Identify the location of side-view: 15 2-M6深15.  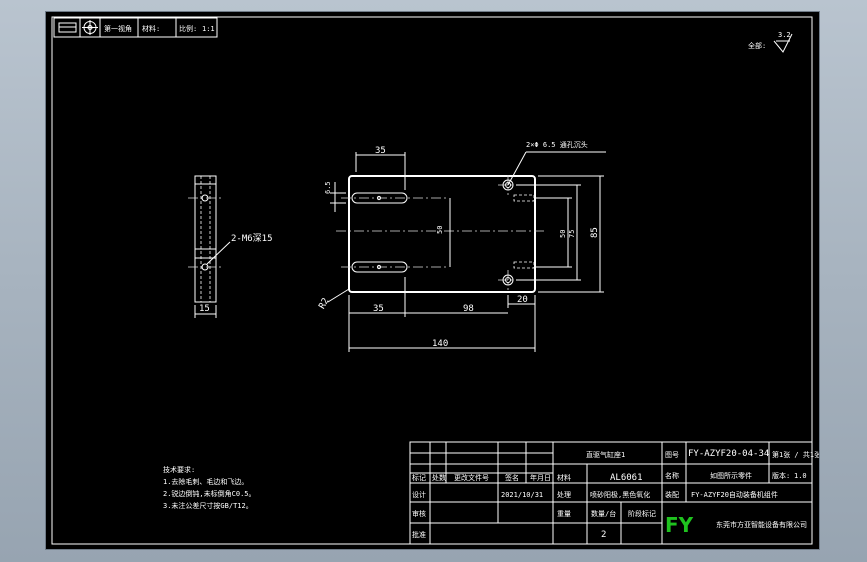
(230, 246).